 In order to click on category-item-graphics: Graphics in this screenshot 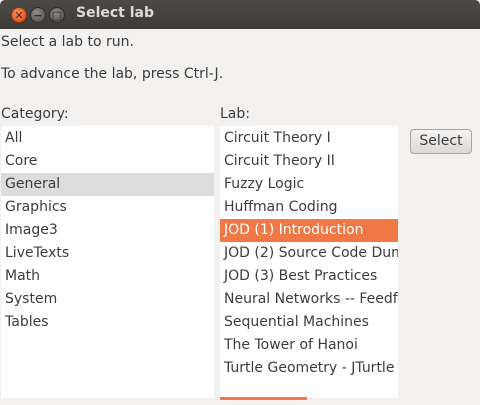, I will do `click(107, 207)`.